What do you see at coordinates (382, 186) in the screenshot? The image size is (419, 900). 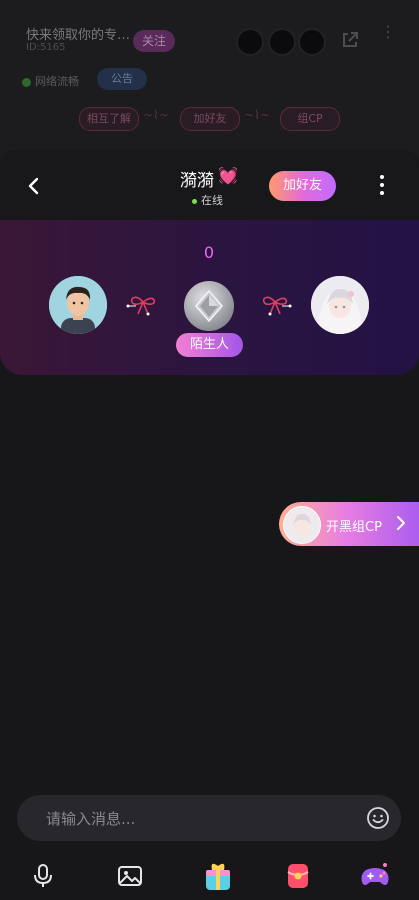 I see `more-options-icon` at bounding box center [382, 186].